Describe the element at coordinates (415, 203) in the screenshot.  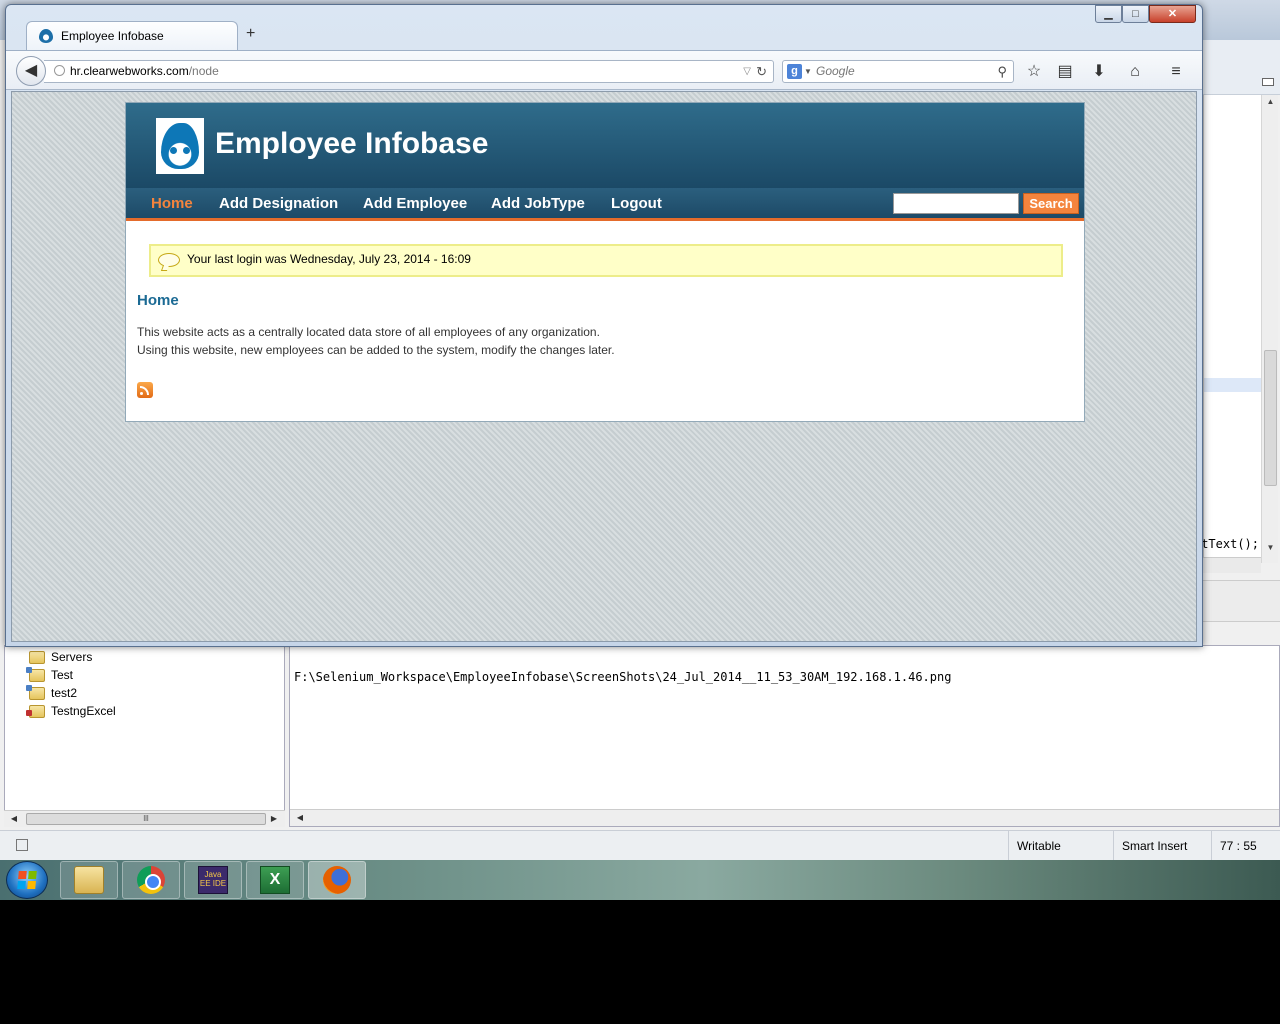
I see `menu-add-employee: Add Employee` at that location.